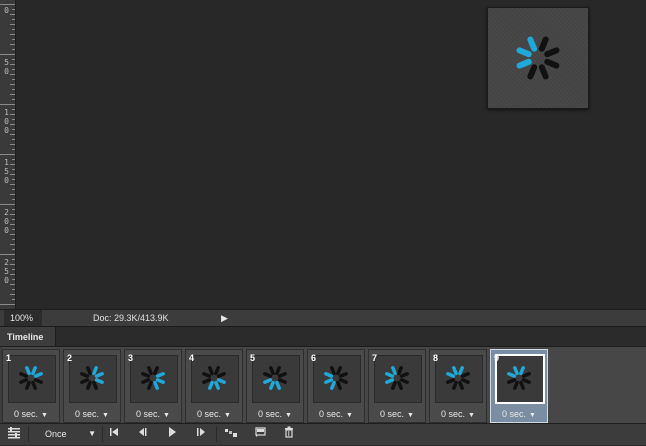 This screenshot has height=446, width=646. I want to click on toolbar-divider, so click(28, 434).